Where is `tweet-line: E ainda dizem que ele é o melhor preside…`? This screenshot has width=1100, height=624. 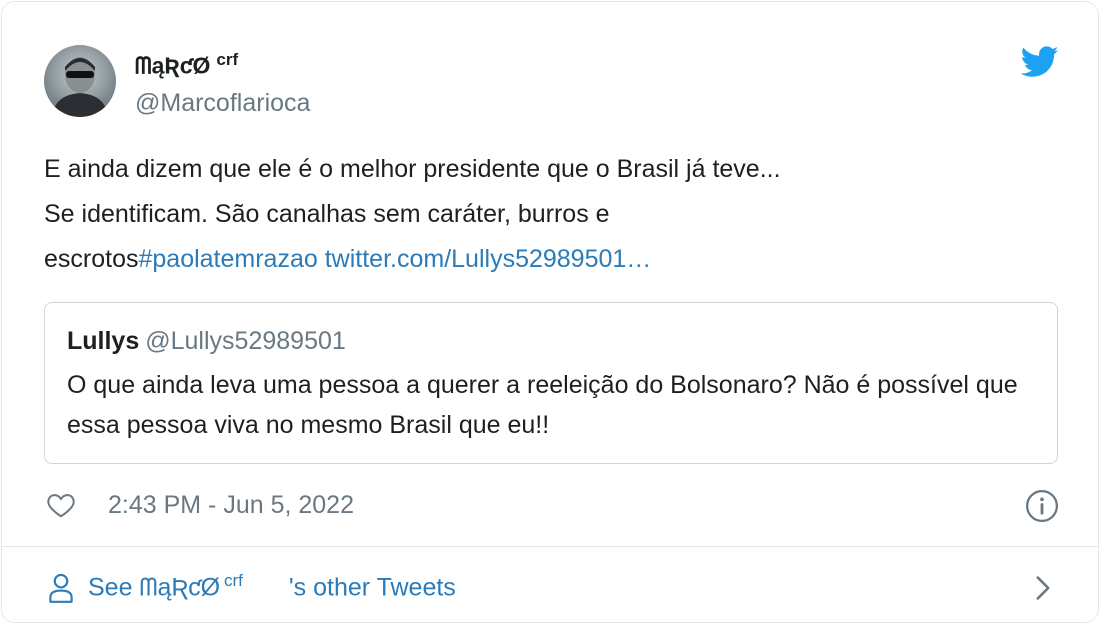 tweet-line: E ainda dizem que ele é o melhor preside… is located at coordinates (412, 169).